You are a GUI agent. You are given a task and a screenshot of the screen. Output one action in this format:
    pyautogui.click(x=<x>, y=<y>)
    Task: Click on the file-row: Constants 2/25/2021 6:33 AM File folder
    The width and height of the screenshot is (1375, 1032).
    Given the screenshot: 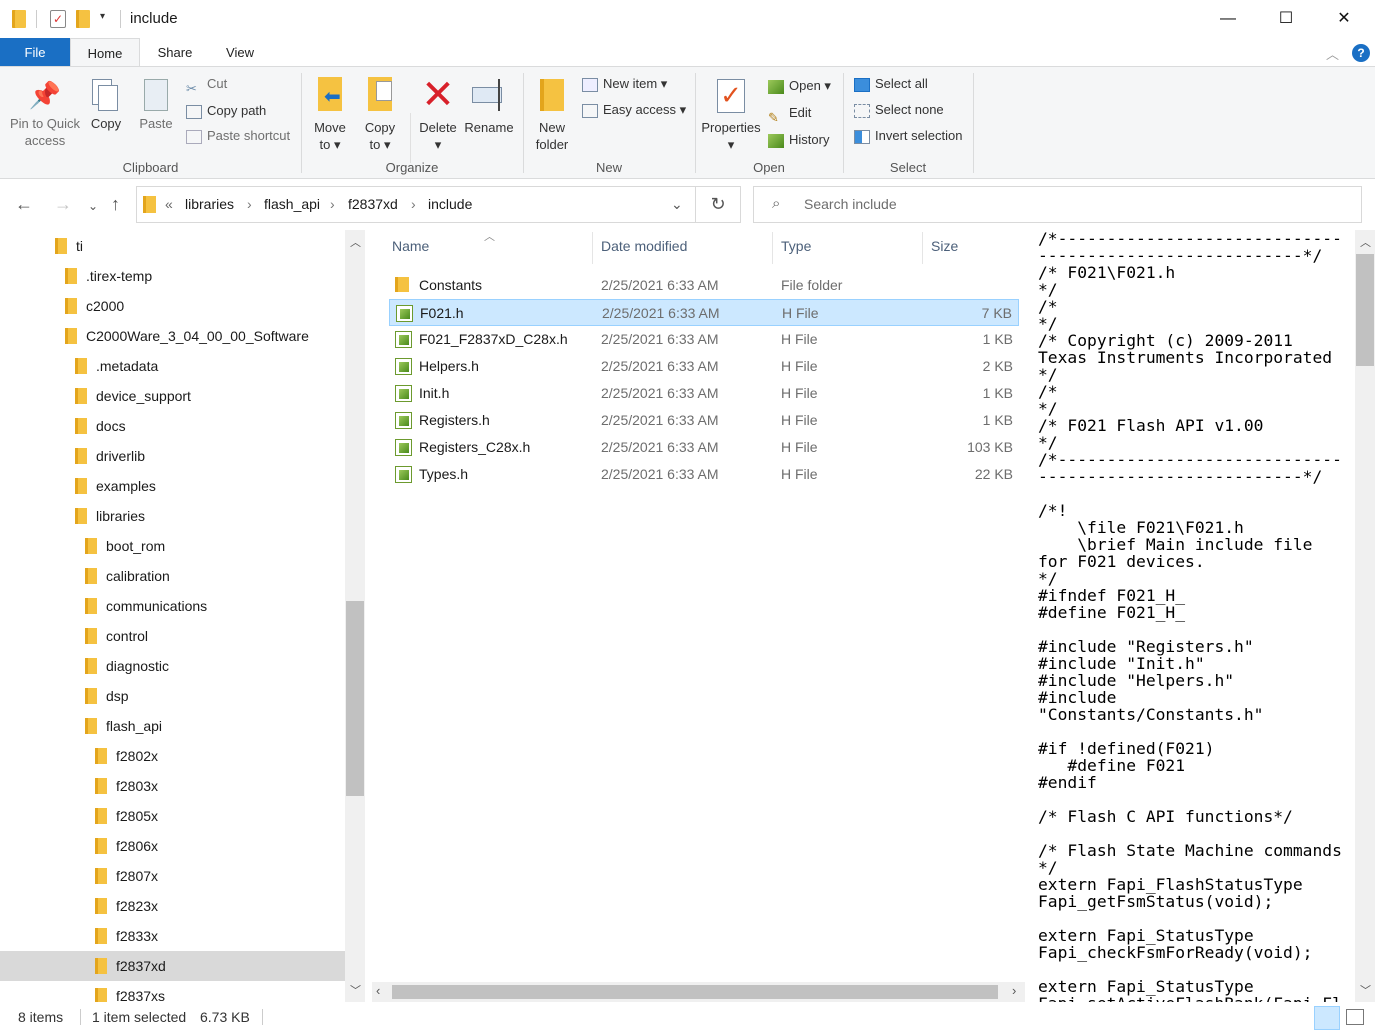 What is the action you would take?
    pyautogui.click(x=704, y=285)
    